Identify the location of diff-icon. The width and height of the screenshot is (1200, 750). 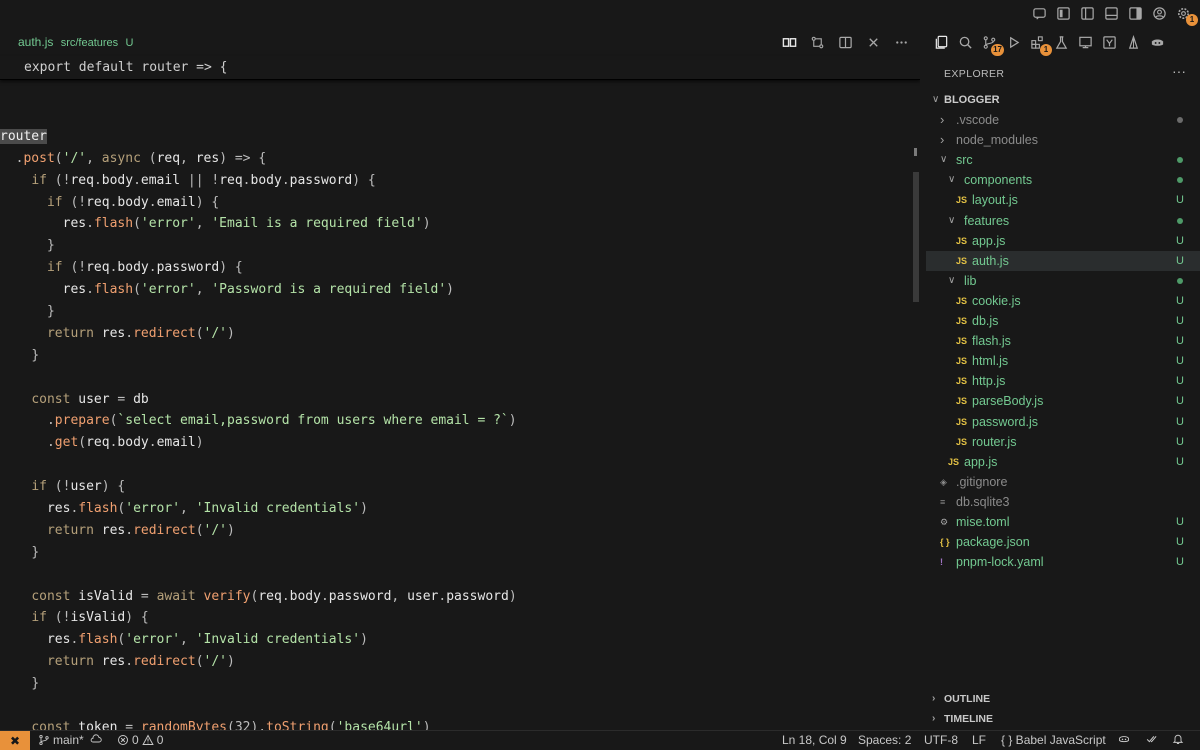
(789, 42).